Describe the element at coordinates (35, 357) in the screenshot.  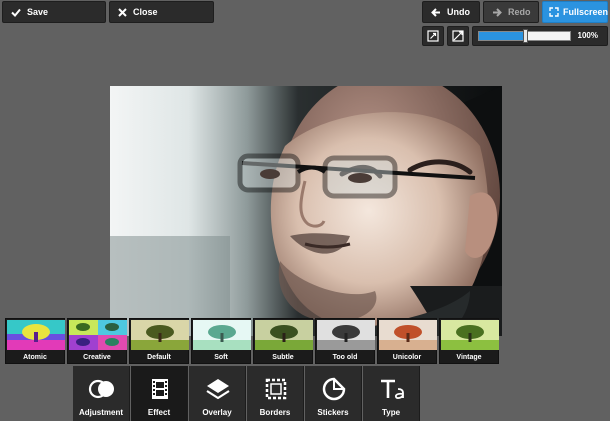
I see `effect-label: Atomic` at that location.